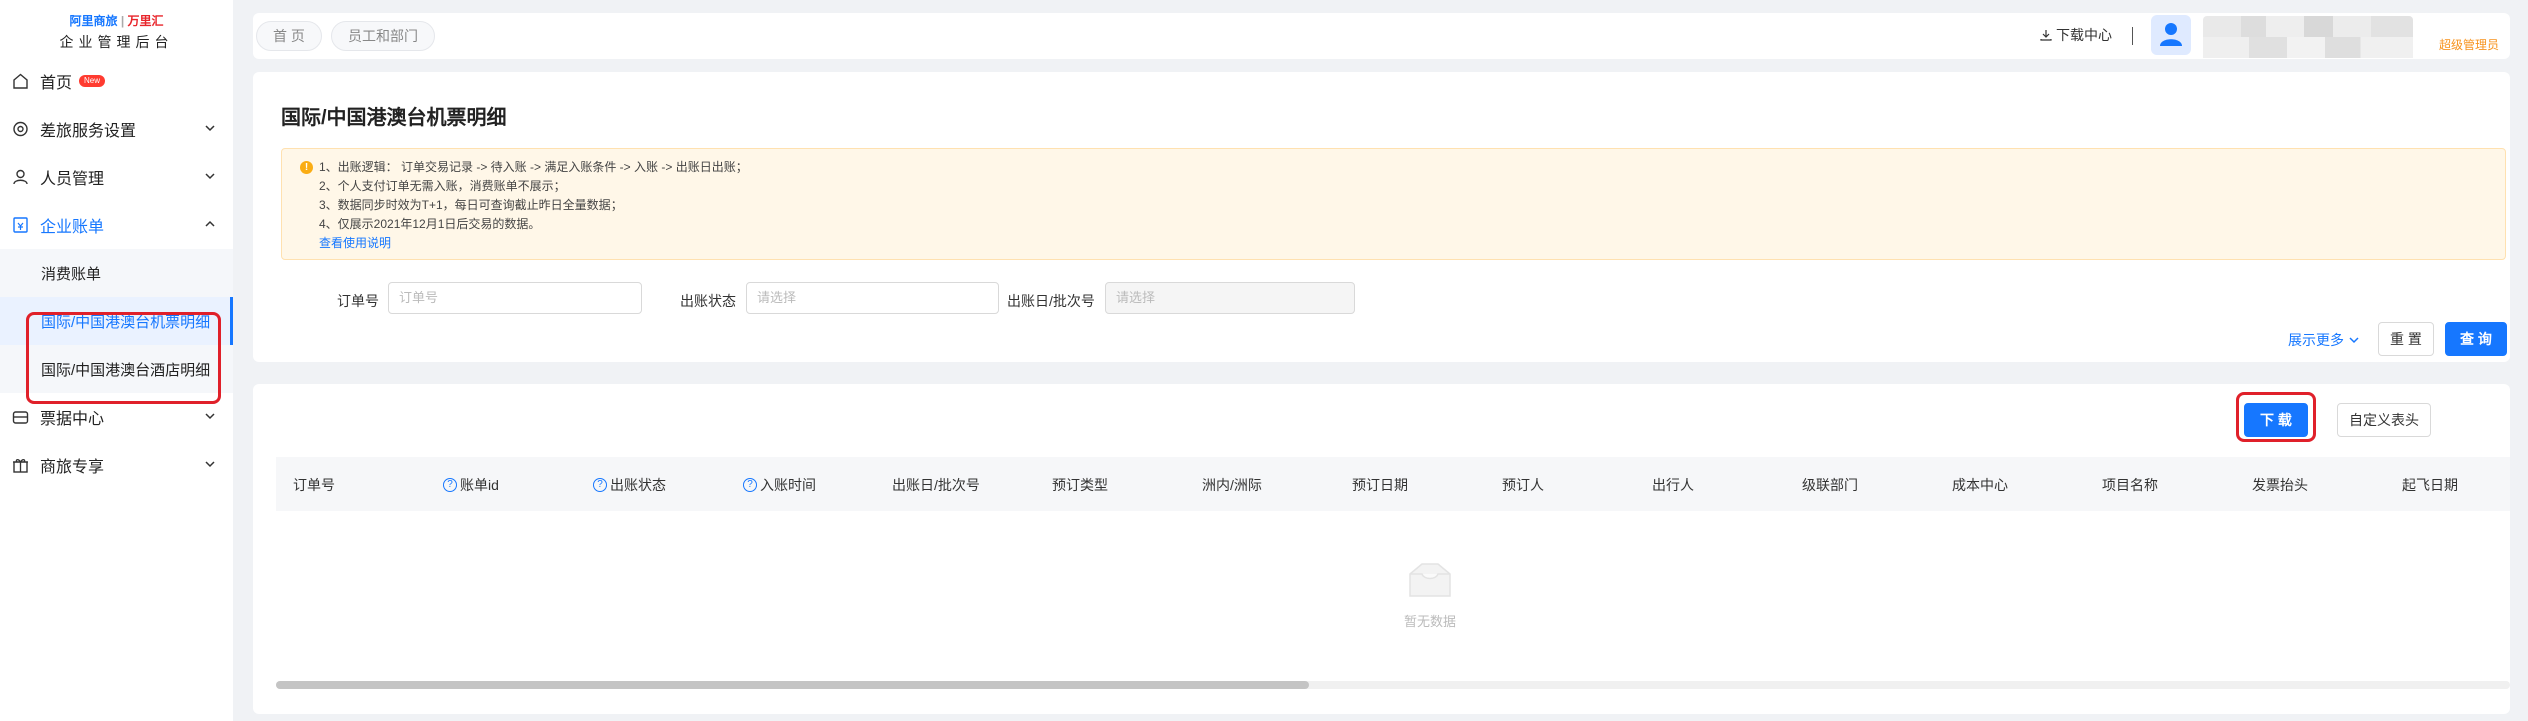 Image resolution: width=2528 pixels, height=721 pixels. I want to click on batch-select: 请选择, so click(1230, 298).